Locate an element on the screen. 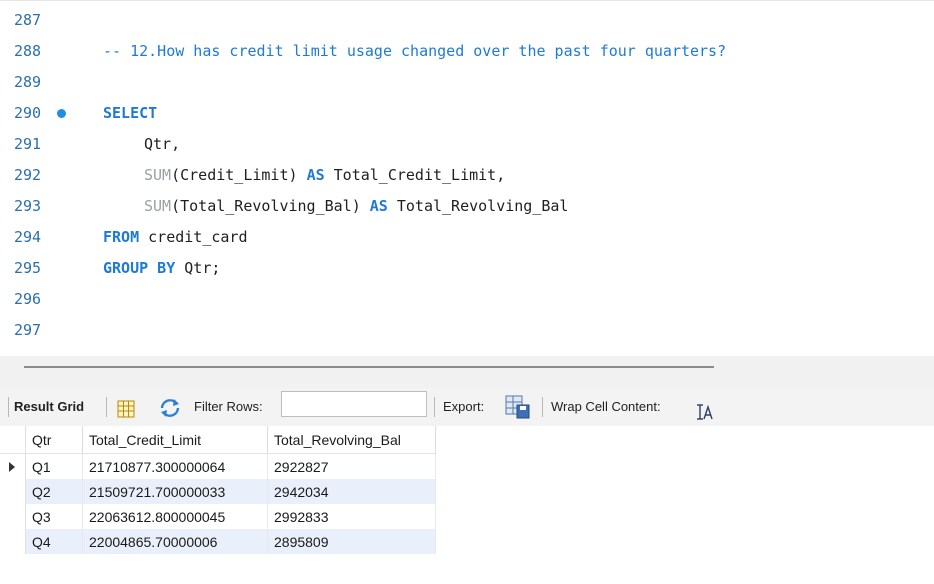 Image resolution: width=934 pixels, height=584 pixels. table-cell: 22004865.70000006 is located at coordinates (175, 541).